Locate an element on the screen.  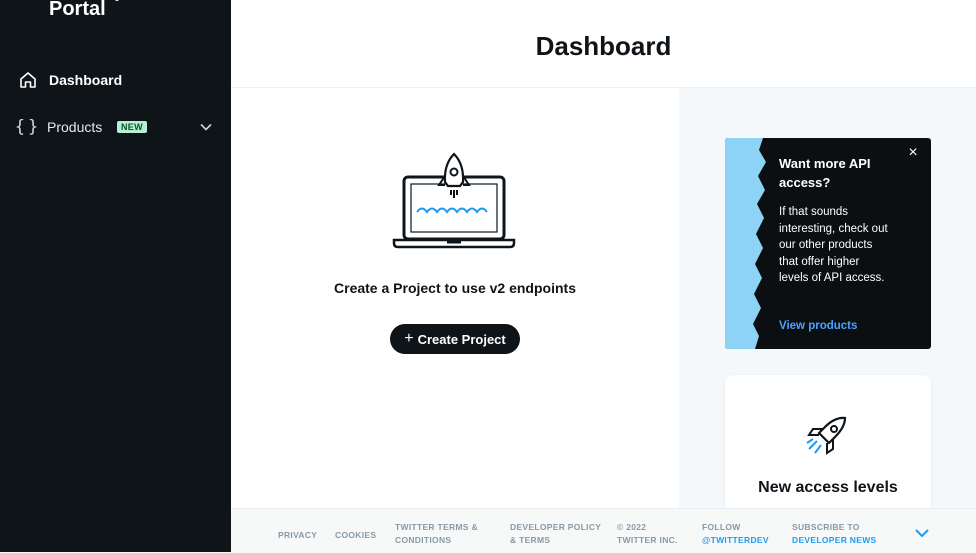
sidebar-item-label: Products is located at coordinates (75, 127).